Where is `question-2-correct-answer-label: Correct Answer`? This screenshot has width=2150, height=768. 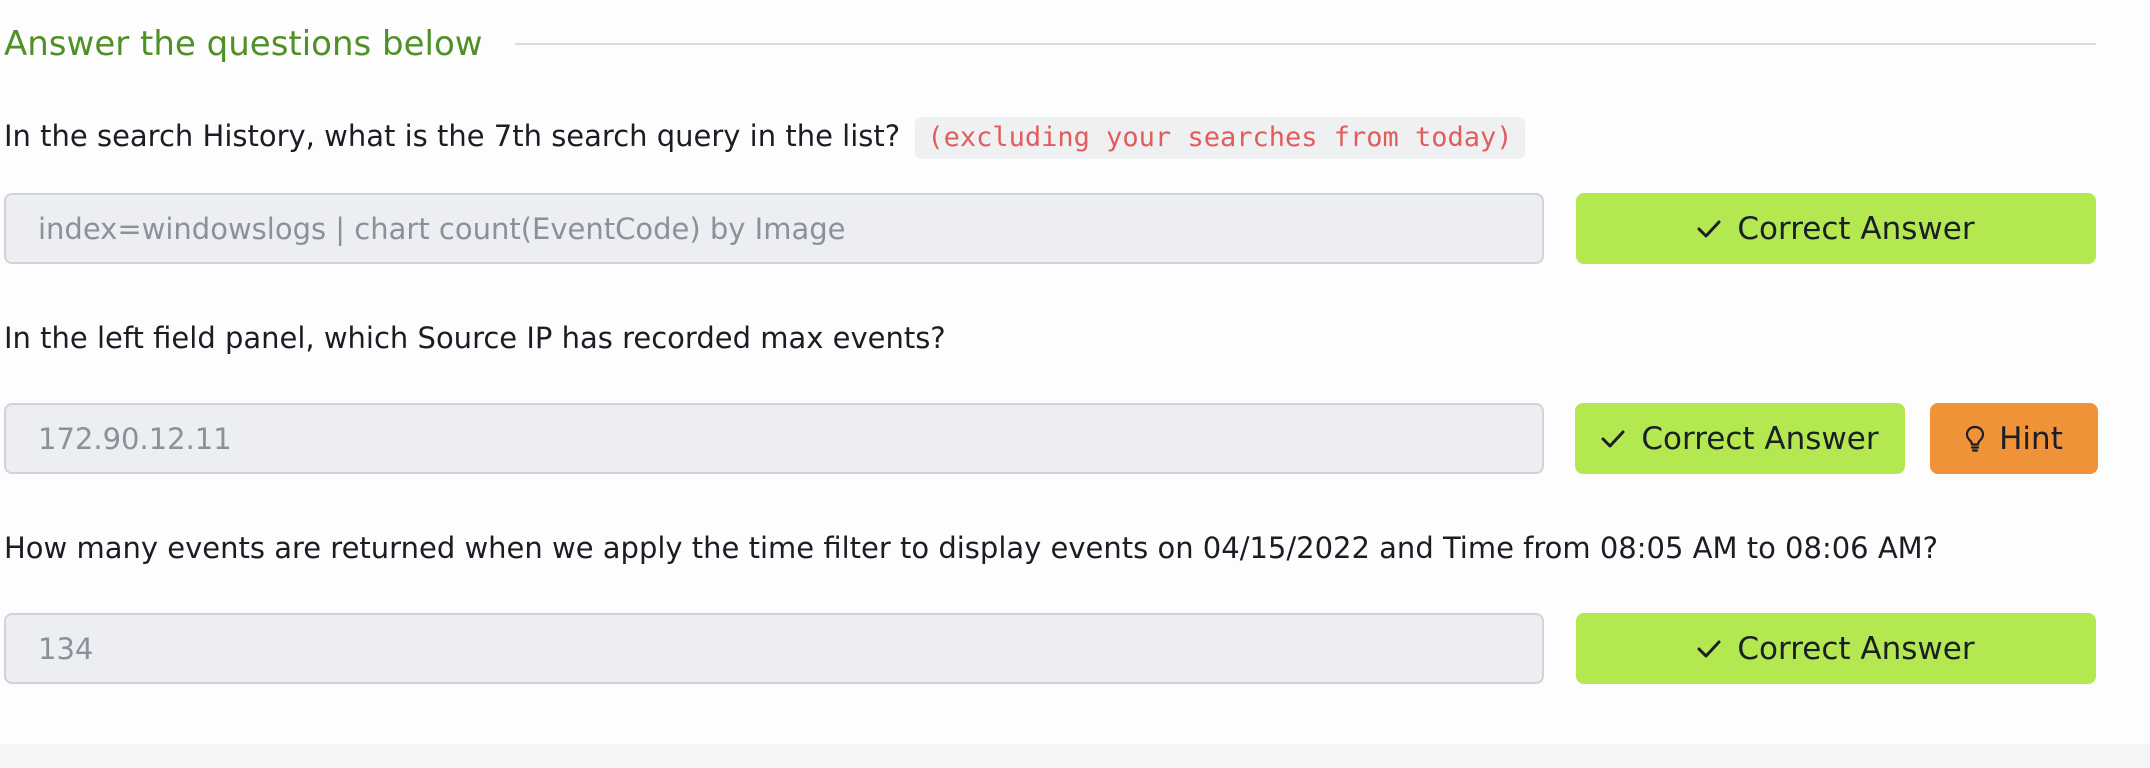
question-2-correct-answer-label: Correct Answer is located at coordinates (1760, 438).